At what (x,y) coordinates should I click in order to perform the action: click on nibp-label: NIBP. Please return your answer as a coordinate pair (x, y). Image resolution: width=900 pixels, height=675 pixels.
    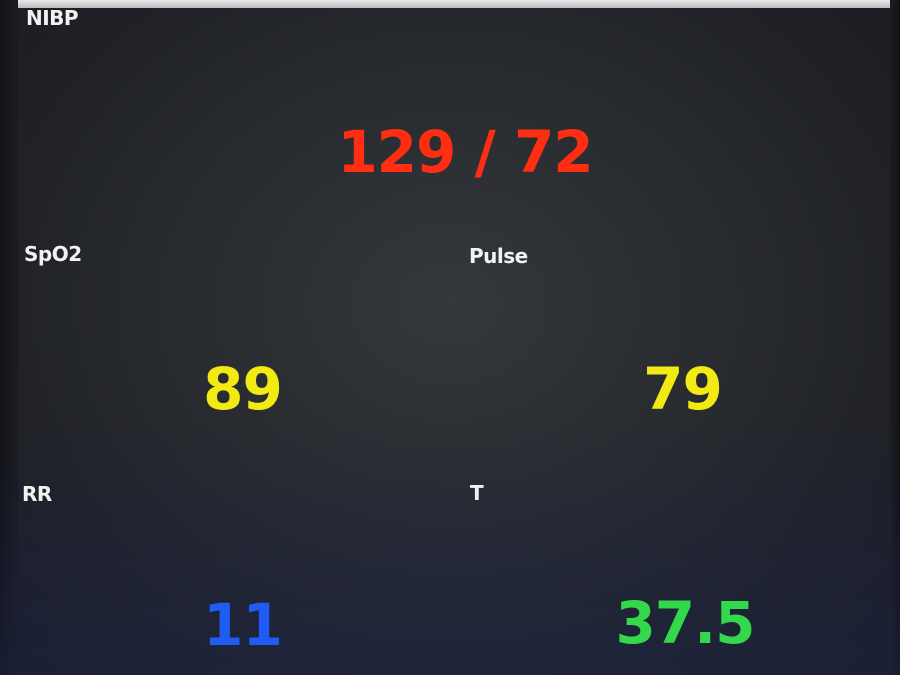
    Looking at the image, I should click on (52, 18).